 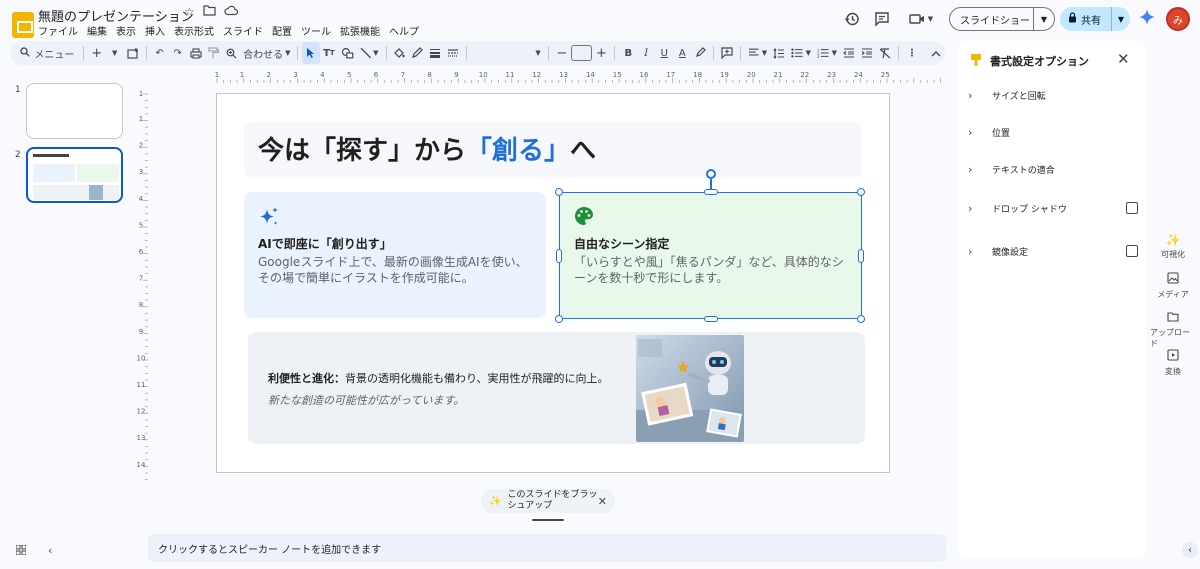 What do you see at coordinates (47, 53) in the screenshot?
I see `search-menu-button: メニュー` at bounding box center [47, 53].